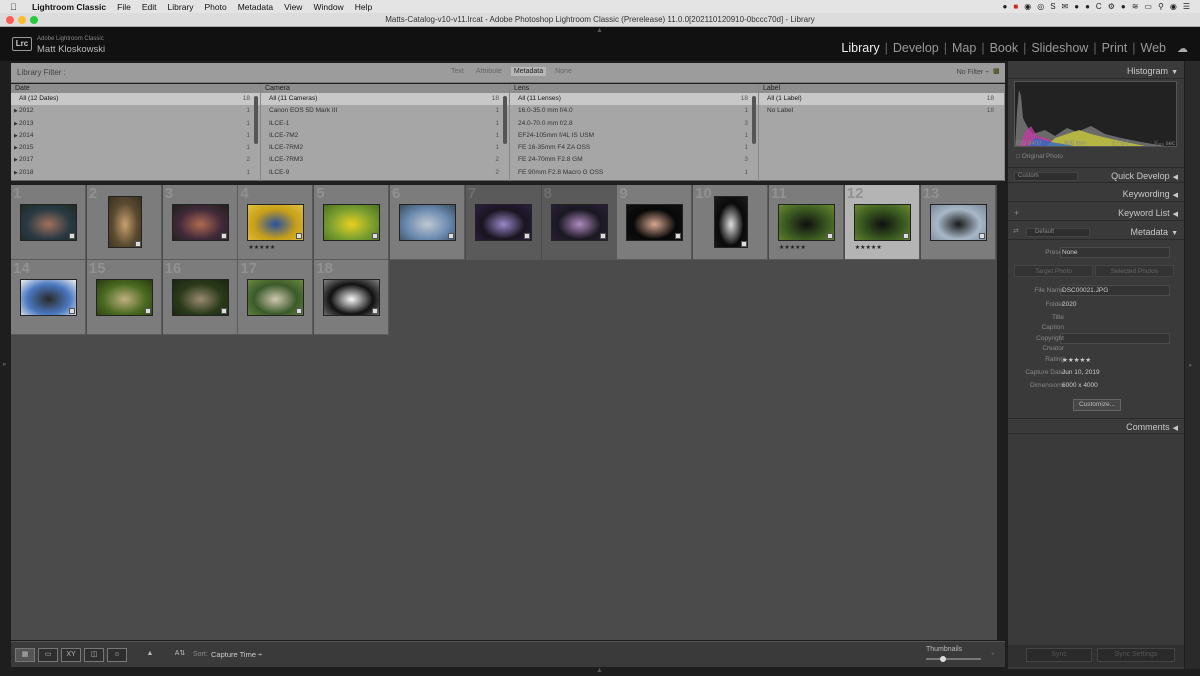 The width and height of the screenshot is (1200, 676). Describe the element at coordinates (180, 655) in the screenshot. I see `sort-direction-icon: A⇅` at that location.